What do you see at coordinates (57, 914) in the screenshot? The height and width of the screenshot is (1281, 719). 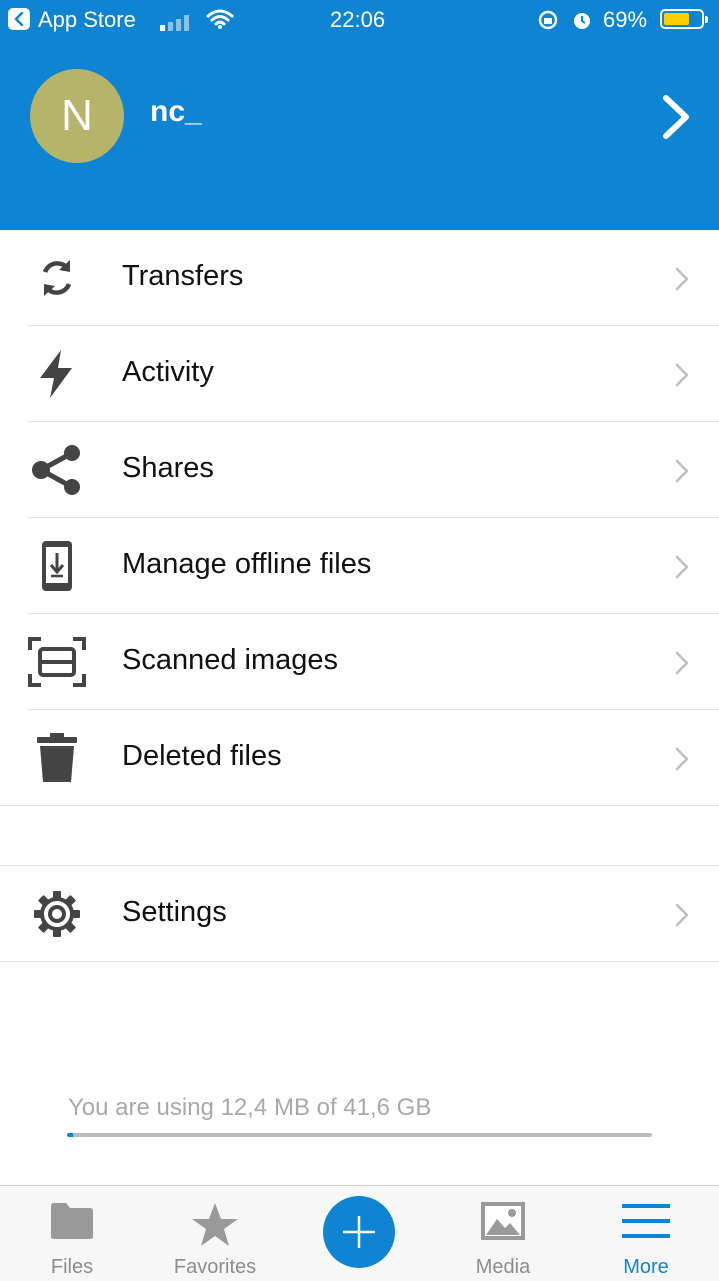 I see `gear-icon` at bounding box center [57, 914].